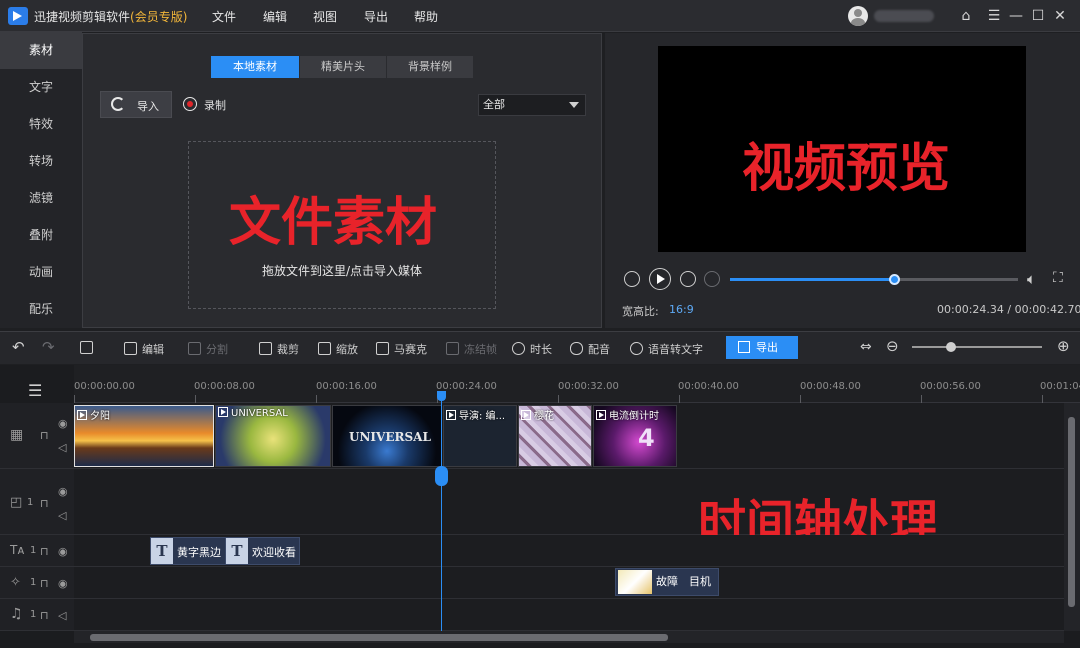  I want to click on dub-label: 配音, so click(599, 349).